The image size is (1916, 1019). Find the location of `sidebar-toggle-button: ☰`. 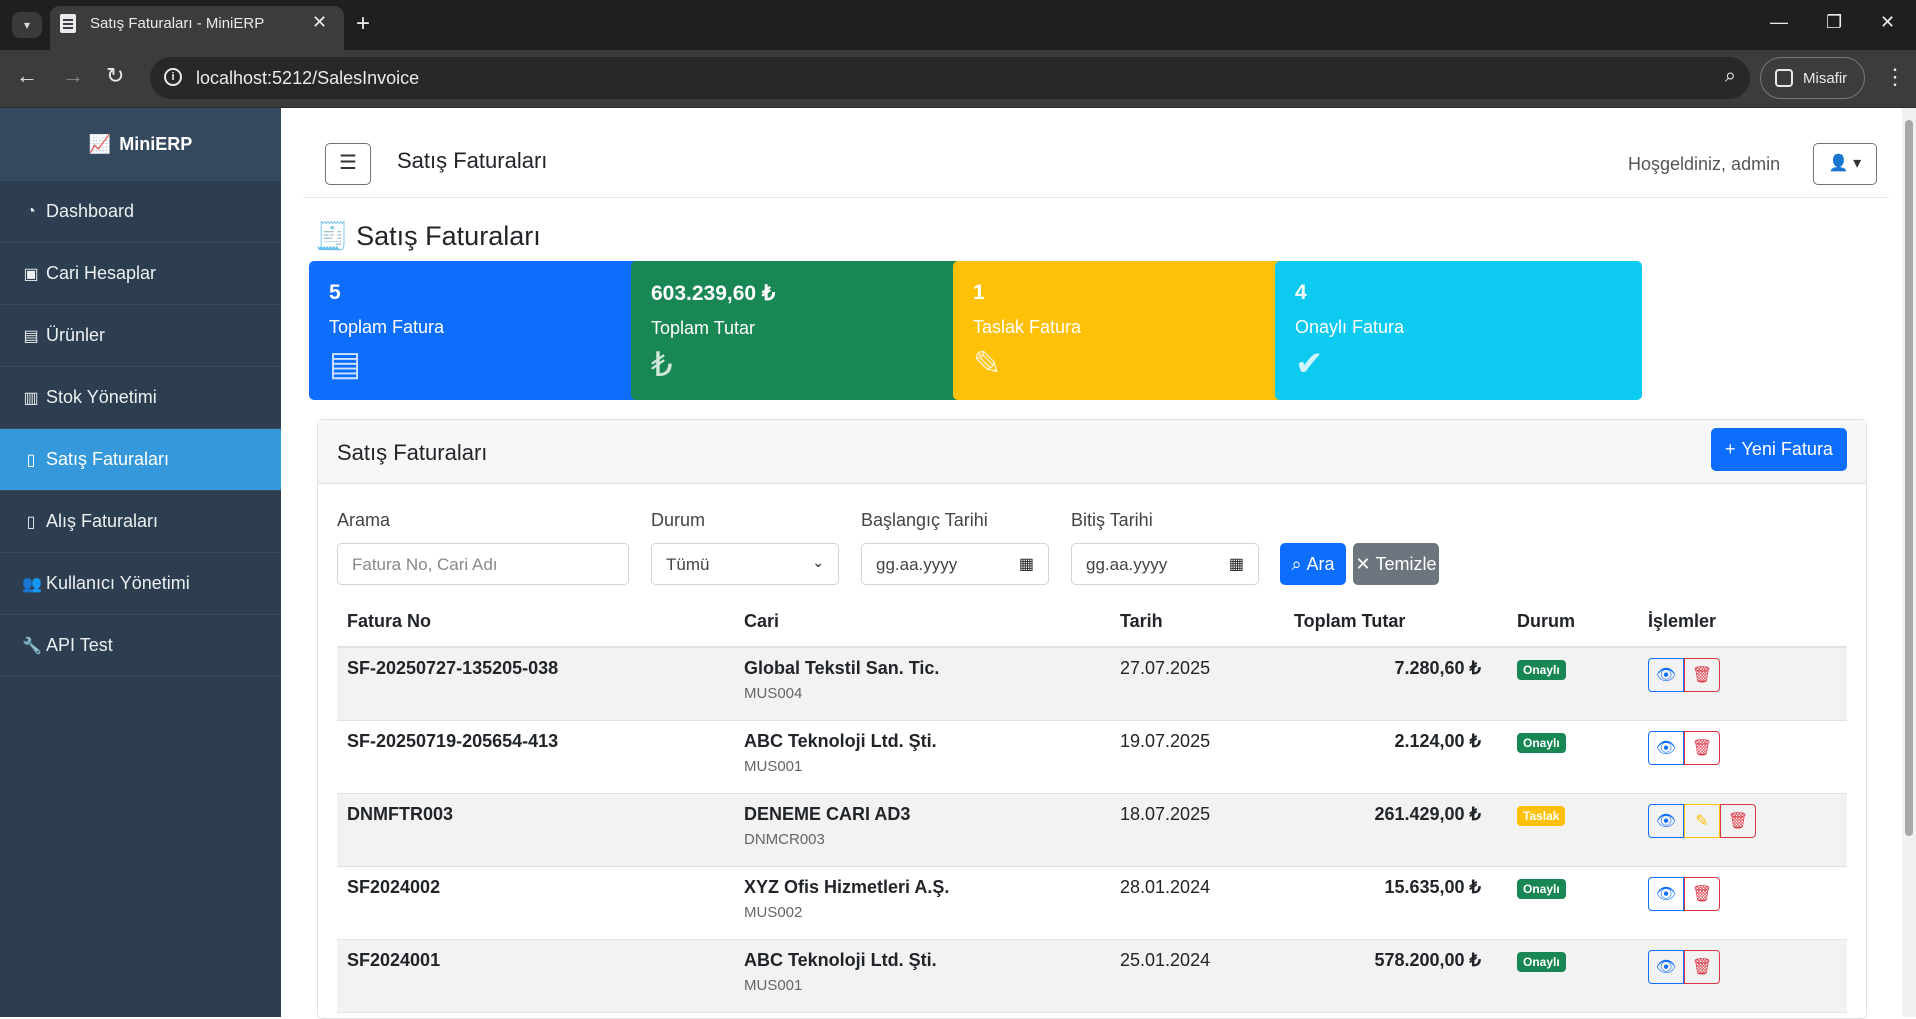

sidebar-toggle-button: ☰ is located at coordinates (348, 164).